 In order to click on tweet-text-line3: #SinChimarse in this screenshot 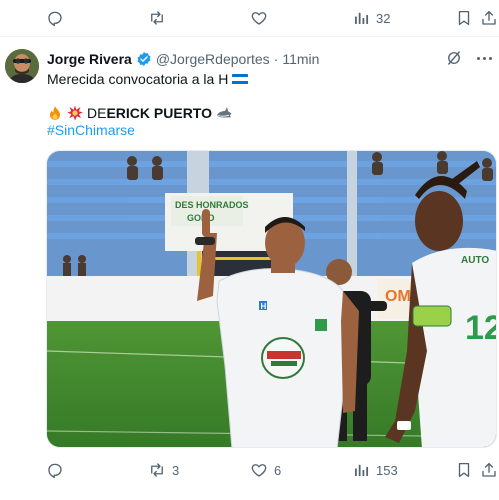, I will do `click(91, 130)`.